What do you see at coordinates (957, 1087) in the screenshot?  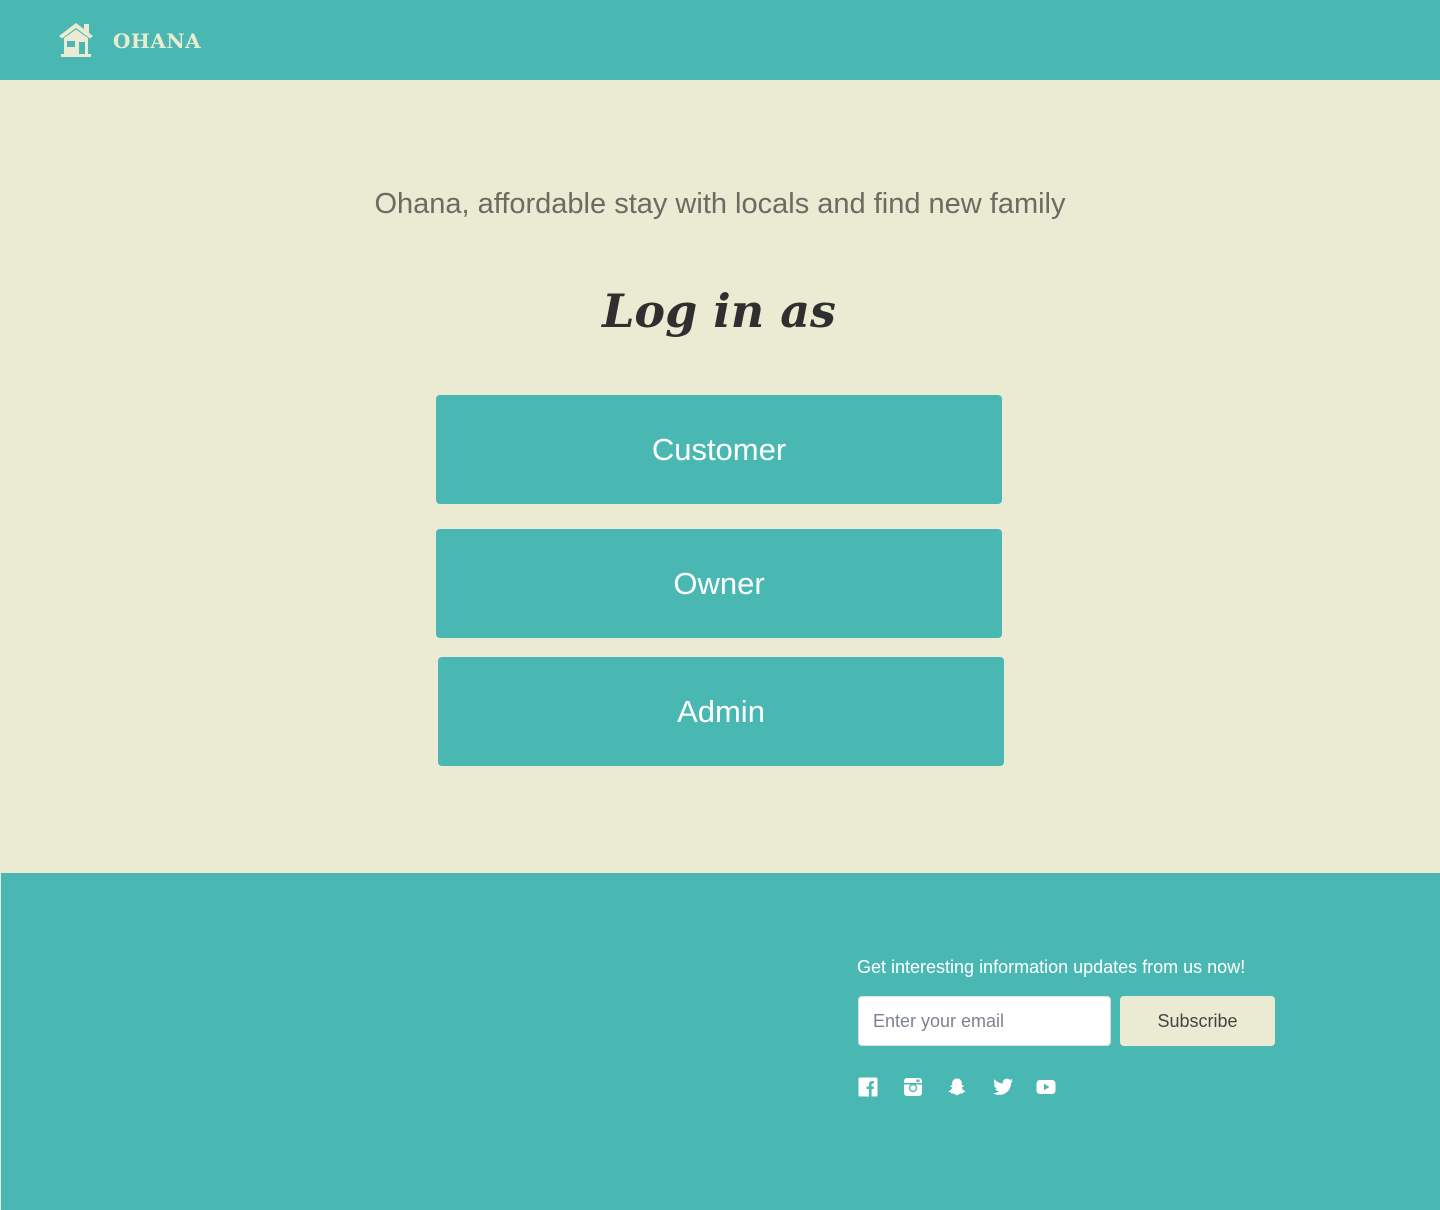 I see `snapchat-icon` at bounding box center [957, 1087].